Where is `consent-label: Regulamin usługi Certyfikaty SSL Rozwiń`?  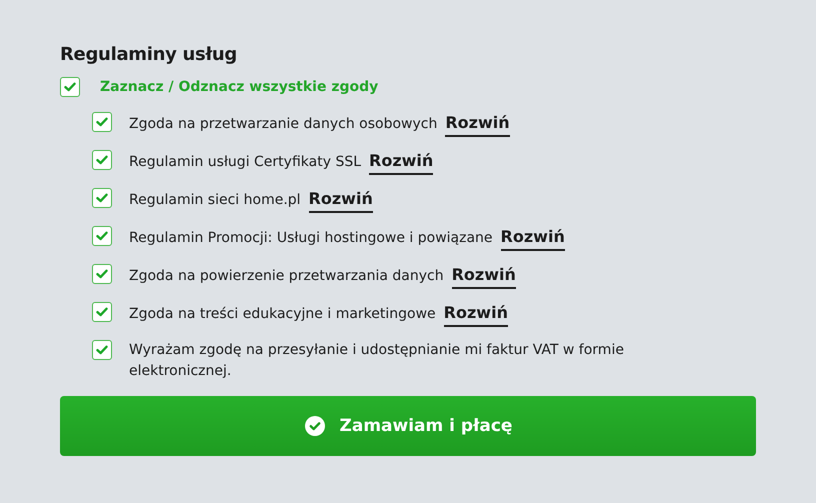 consent-label: Regulamin usługi Certyfikaty SSL Rozwiń is located at coordinates (409, 161).